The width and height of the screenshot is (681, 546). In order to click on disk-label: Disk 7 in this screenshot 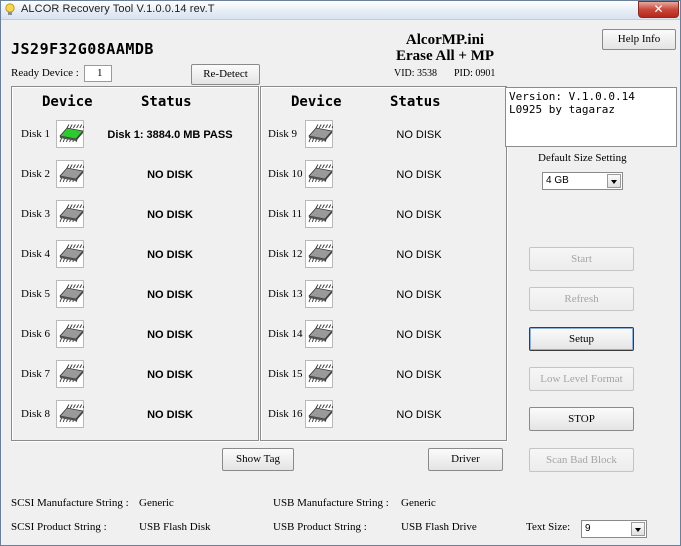, I will do `click(36, 374)`.